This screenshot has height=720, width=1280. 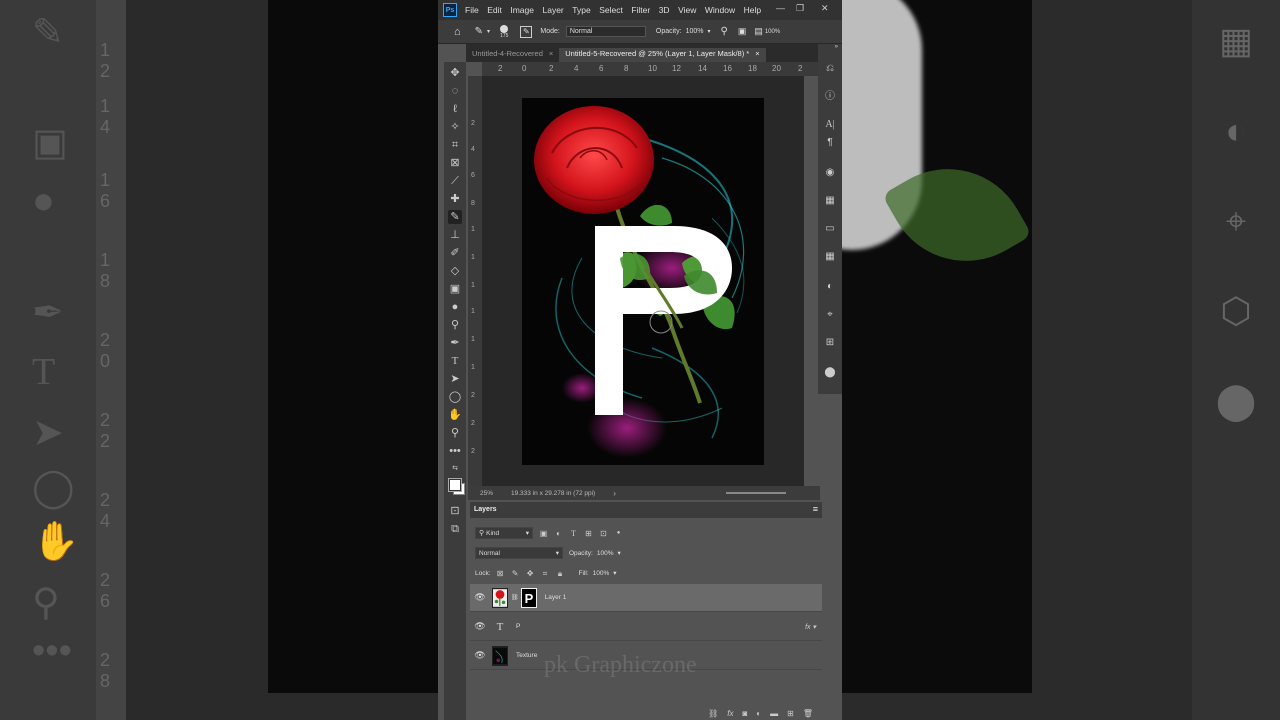 What do you see at coordinates (528, 597) in the screenshot?
I see `layer-mask-thumbnail: P` at bounding box center [528, 597].